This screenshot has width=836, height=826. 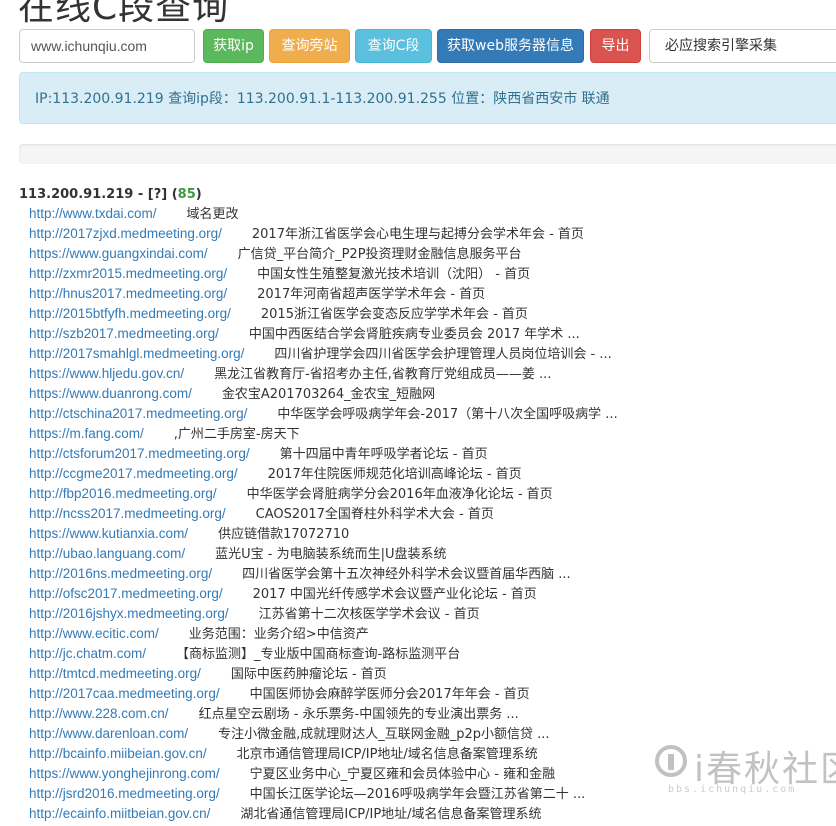 What do you see at coordinates (383, 454) in the screenshot?
I see `result-title: 第十四届中青年呼吸学者论坛 - 首页` at bounding box center [383, 454].